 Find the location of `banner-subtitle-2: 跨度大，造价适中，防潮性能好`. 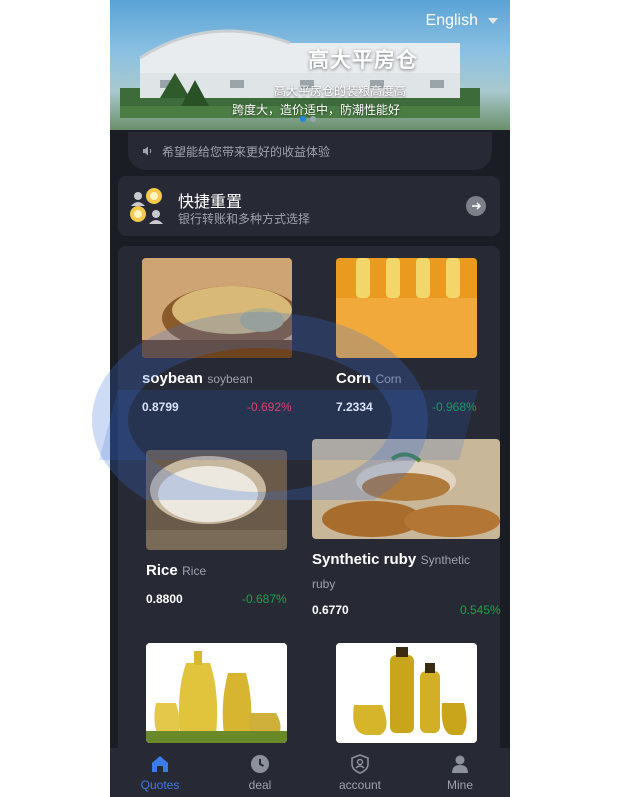

banner-subtitle-2: 跨度大，造价适中，防潮性能好 is located at coordinates (316, 110).